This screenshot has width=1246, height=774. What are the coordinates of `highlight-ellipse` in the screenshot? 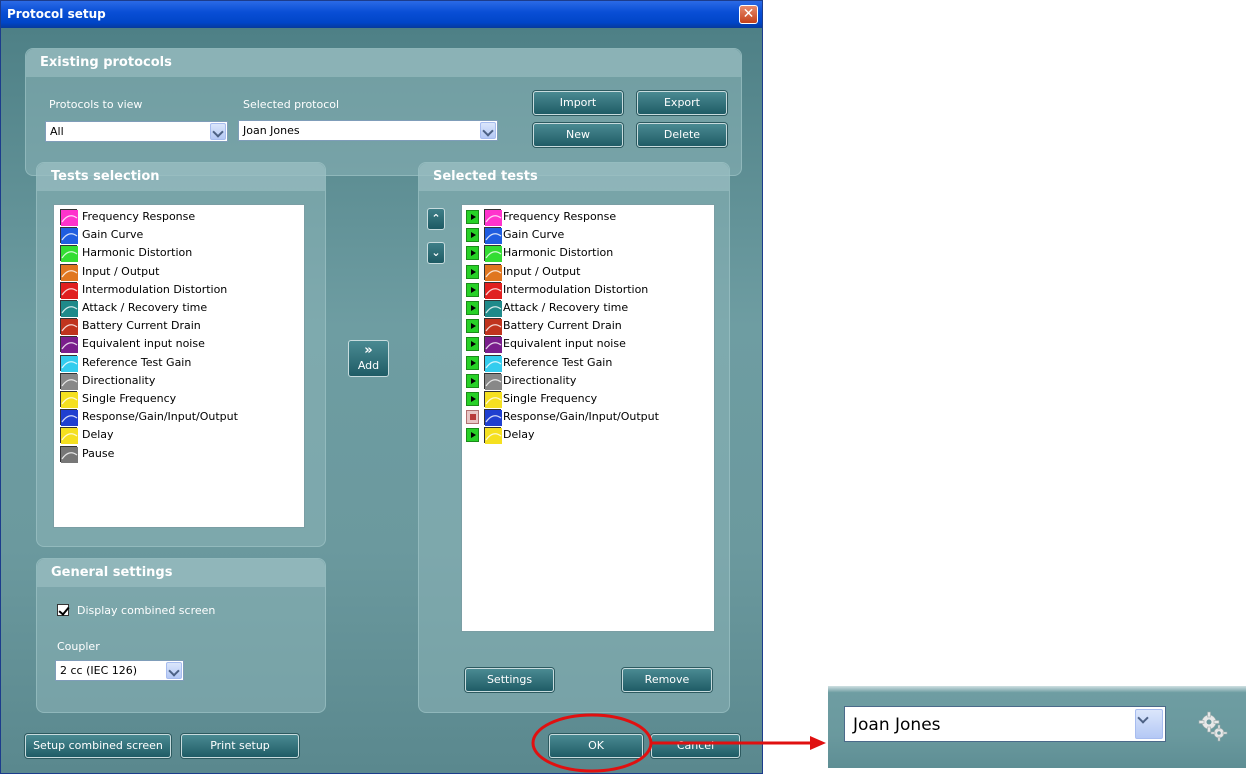 It's located at (592, 743).